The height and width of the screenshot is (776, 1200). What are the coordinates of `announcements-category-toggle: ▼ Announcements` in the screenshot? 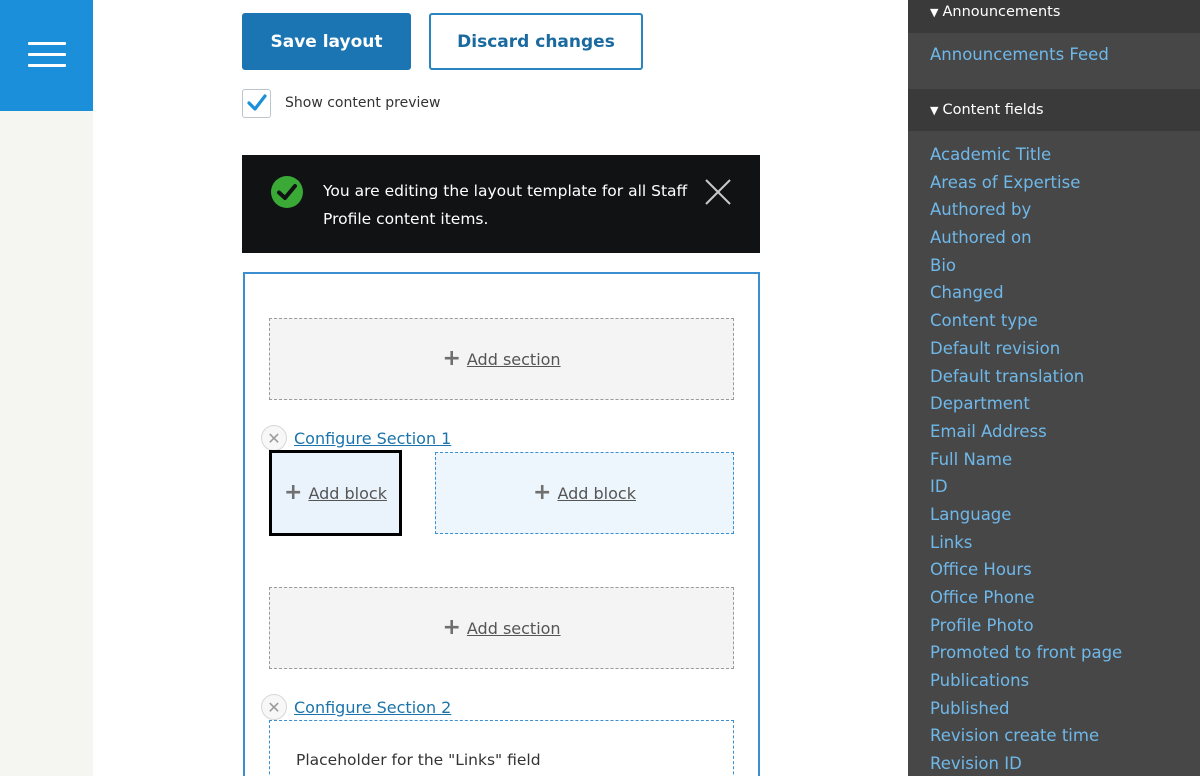 It's located at (1054, 16).